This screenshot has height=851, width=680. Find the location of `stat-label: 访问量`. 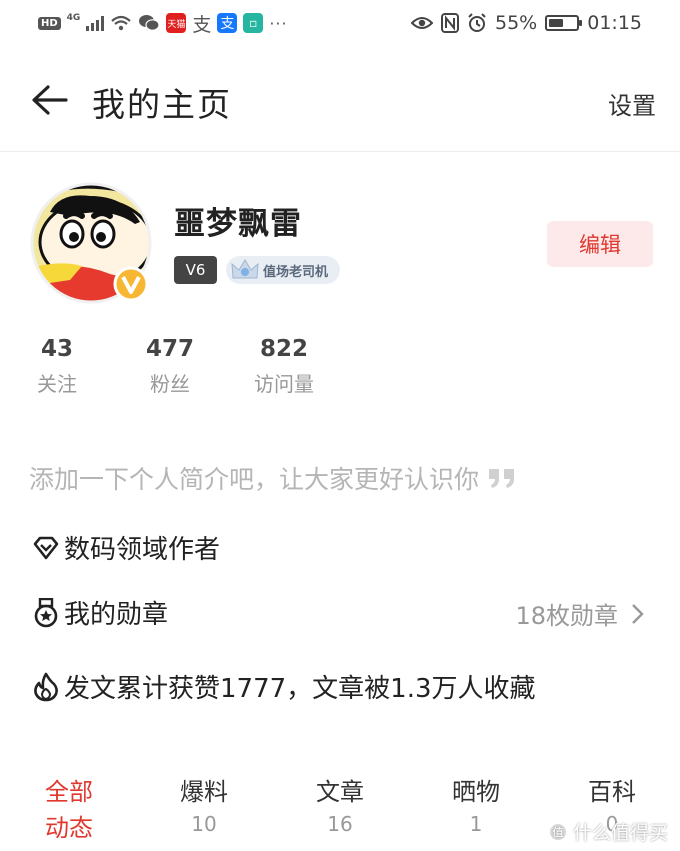

stat-label: 访问量 is located at coordinates (284, 384).